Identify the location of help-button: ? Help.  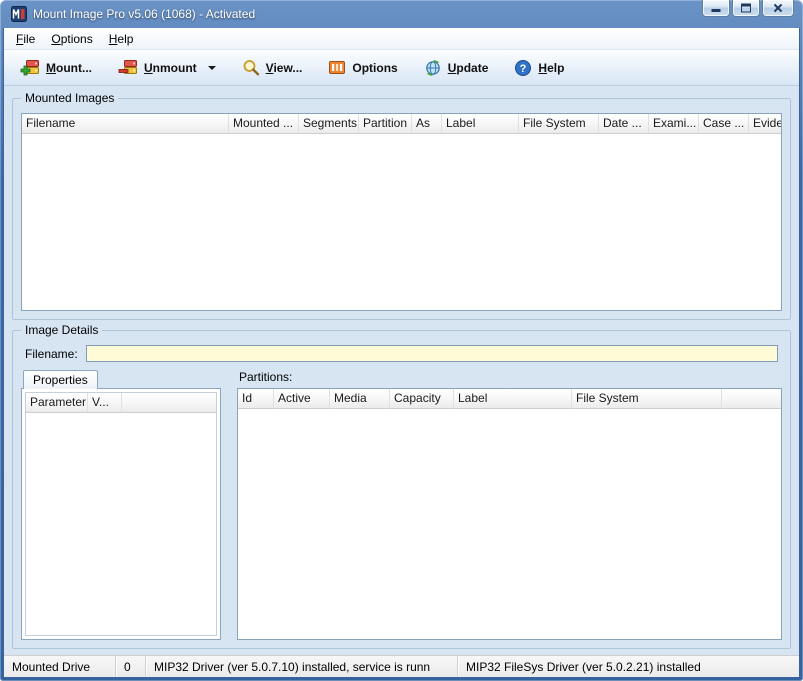
(539, 68).